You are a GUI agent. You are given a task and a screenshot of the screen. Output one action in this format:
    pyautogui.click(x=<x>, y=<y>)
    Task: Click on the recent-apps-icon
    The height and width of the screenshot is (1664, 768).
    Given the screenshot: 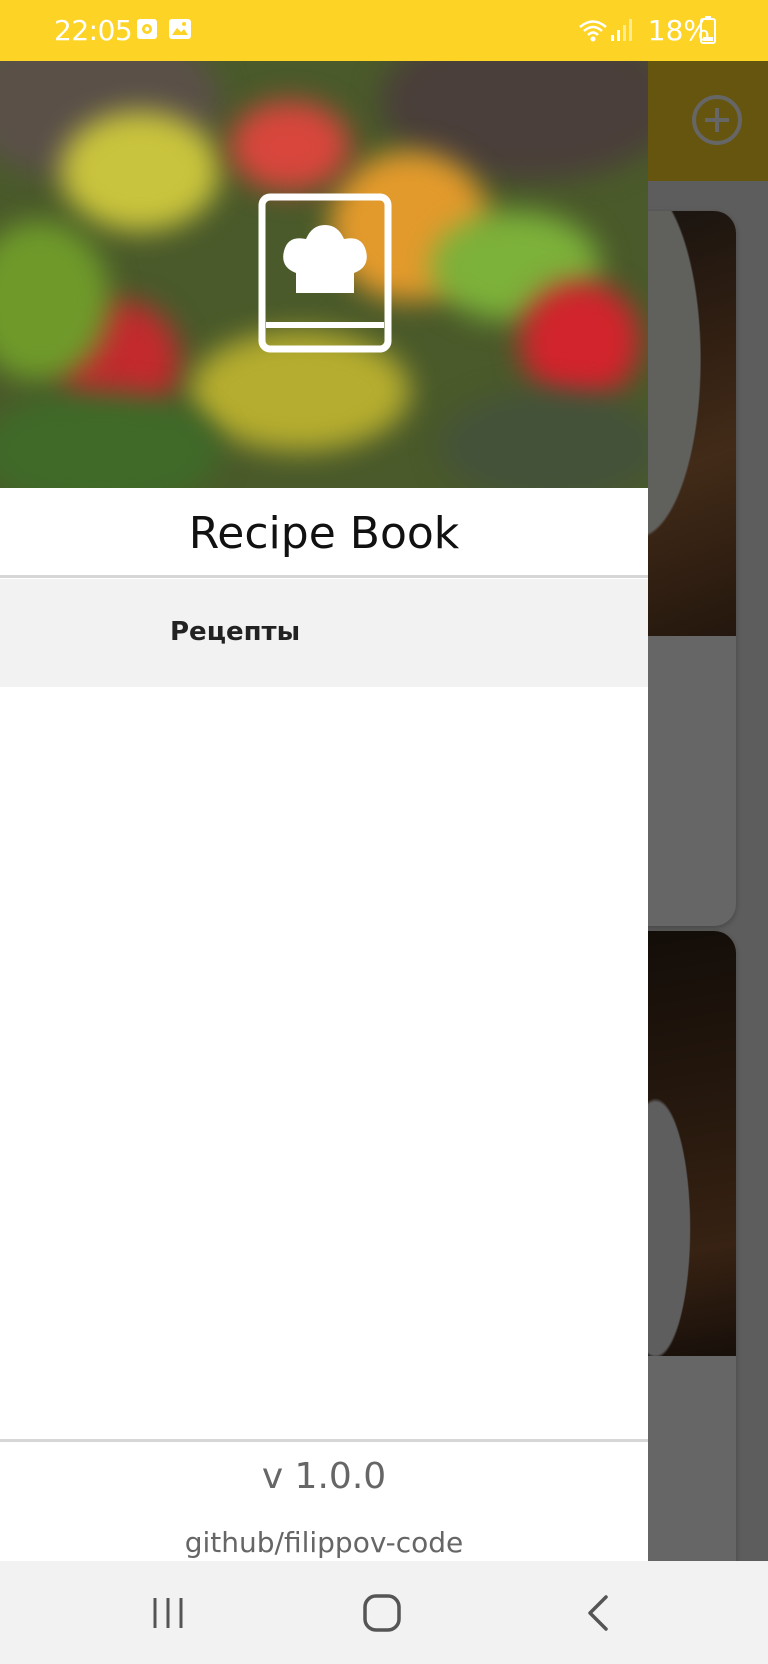 What is the action you would take?
    pyautogui.click(x=168, y=1613)
    